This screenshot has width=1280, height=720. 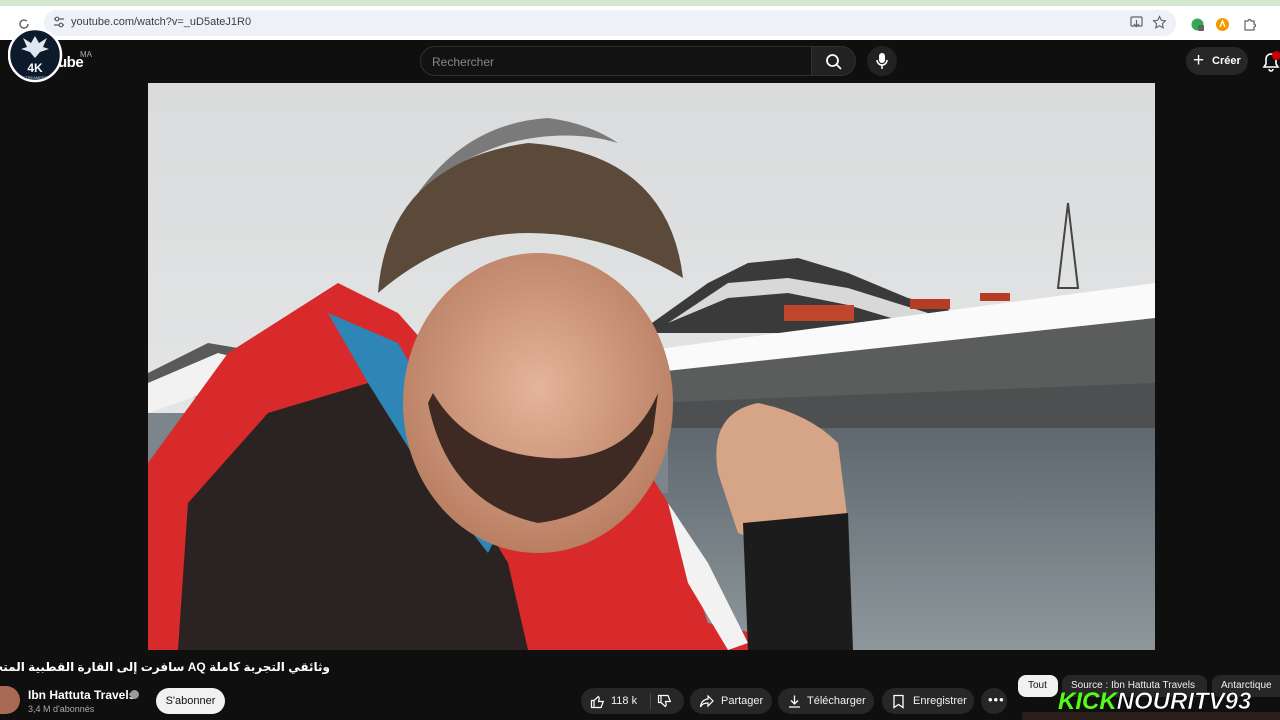 What do you see at coordinates (134, 694) in the screenshot?
I see `verified-badge-icon` at bounding box center [134, 694].